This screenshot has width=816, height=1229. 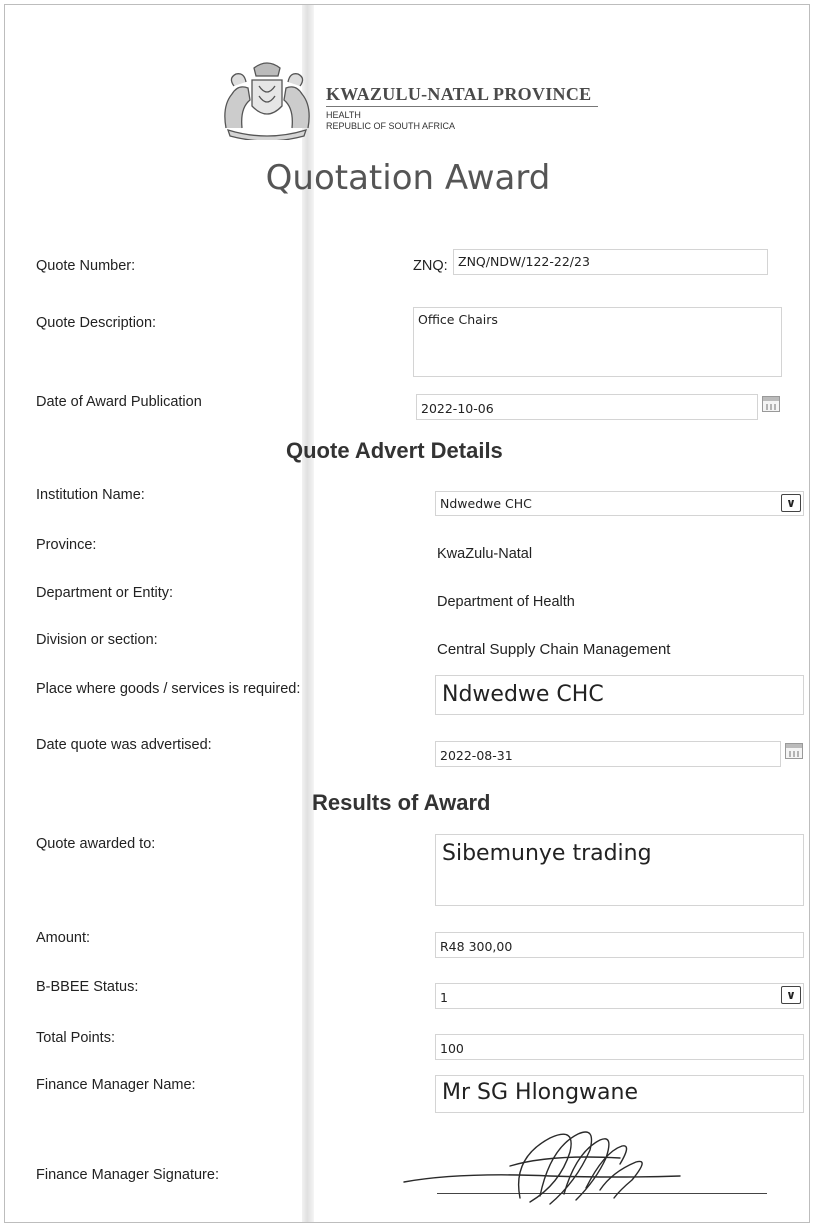 What do you see at coordinates (63, 938) in the screenshot?
I see `amount-label: Amount:` at bounding box center [63, 938].